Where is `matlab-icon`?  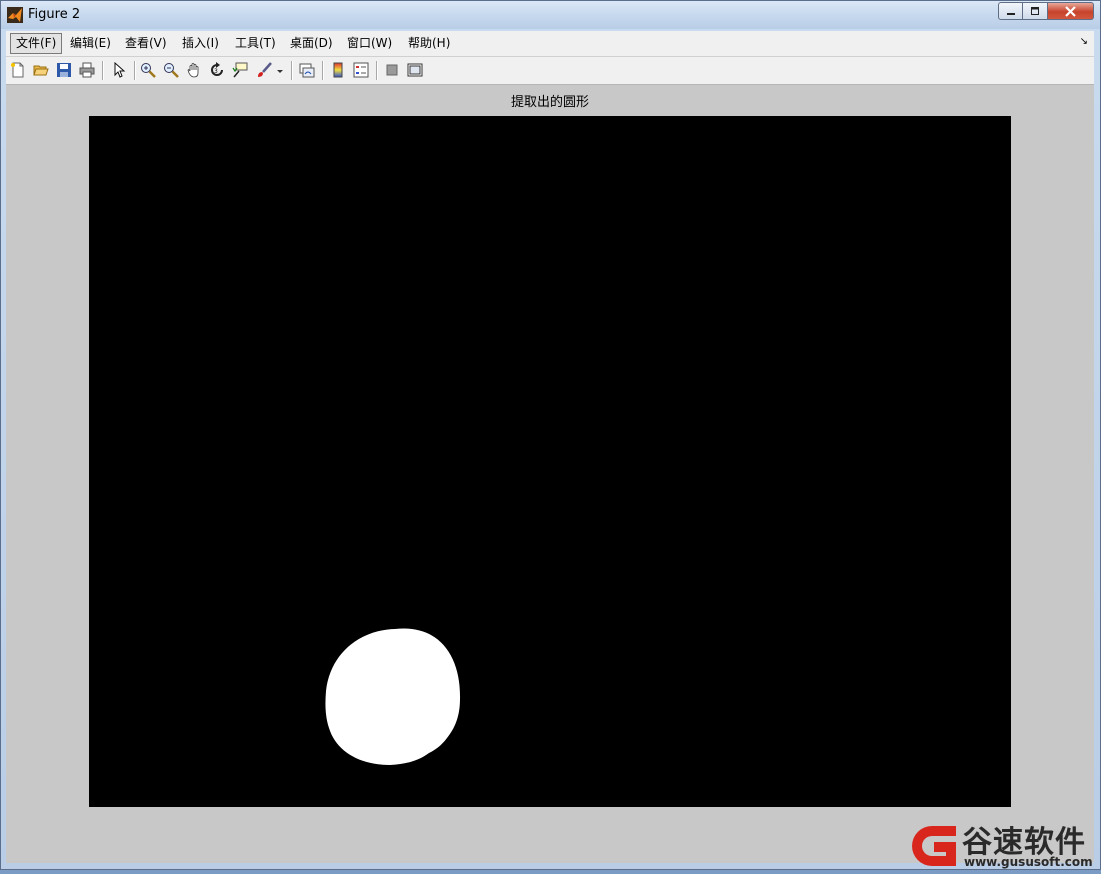 matlab-icon is located at coordinates (15, 15).